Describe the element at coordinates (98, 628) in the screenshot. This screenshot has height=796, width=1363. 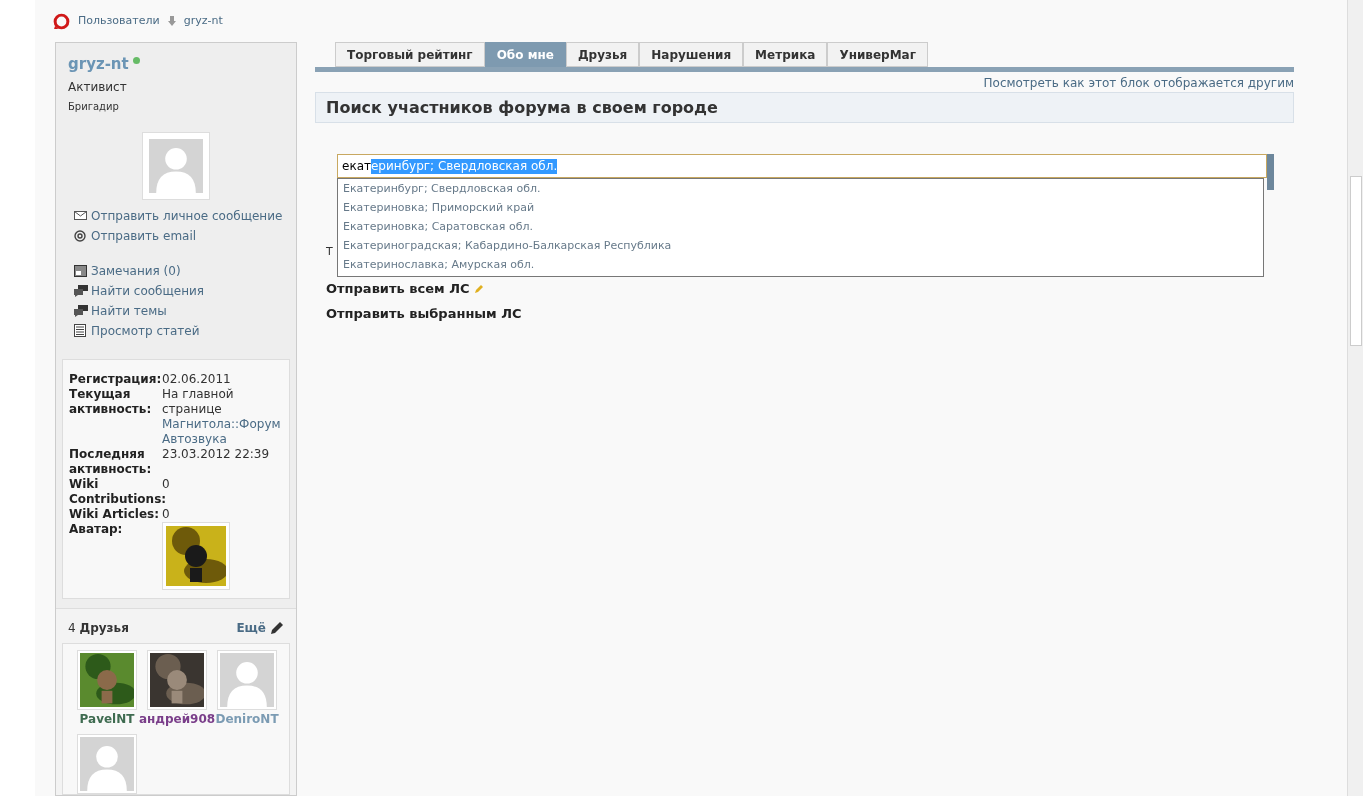
I see `friends-heading: 4 Друзья` at that location.